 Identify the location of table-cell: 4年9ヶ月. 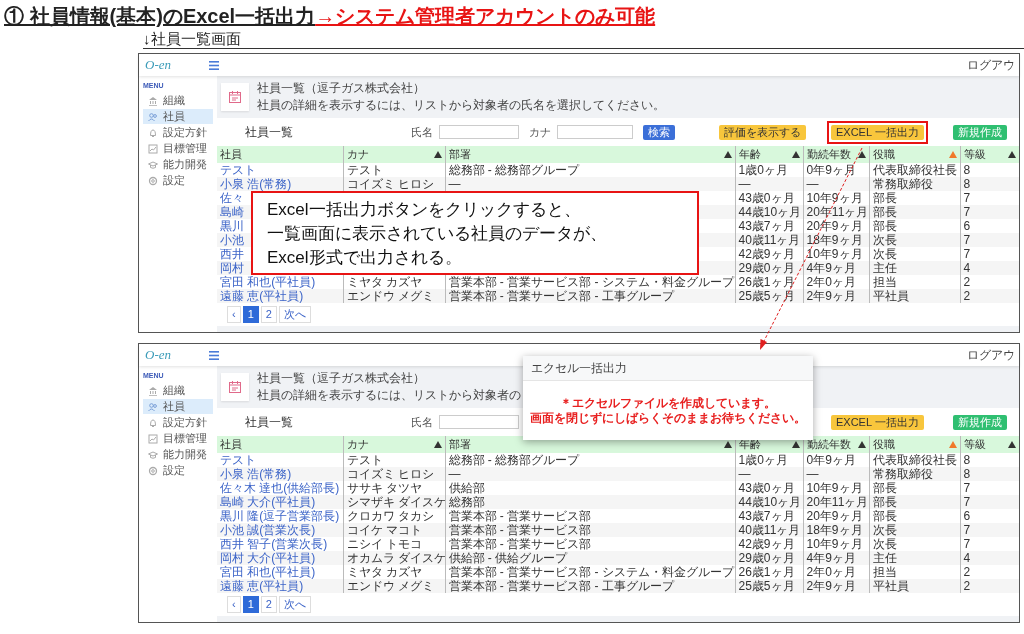
(831, 268).